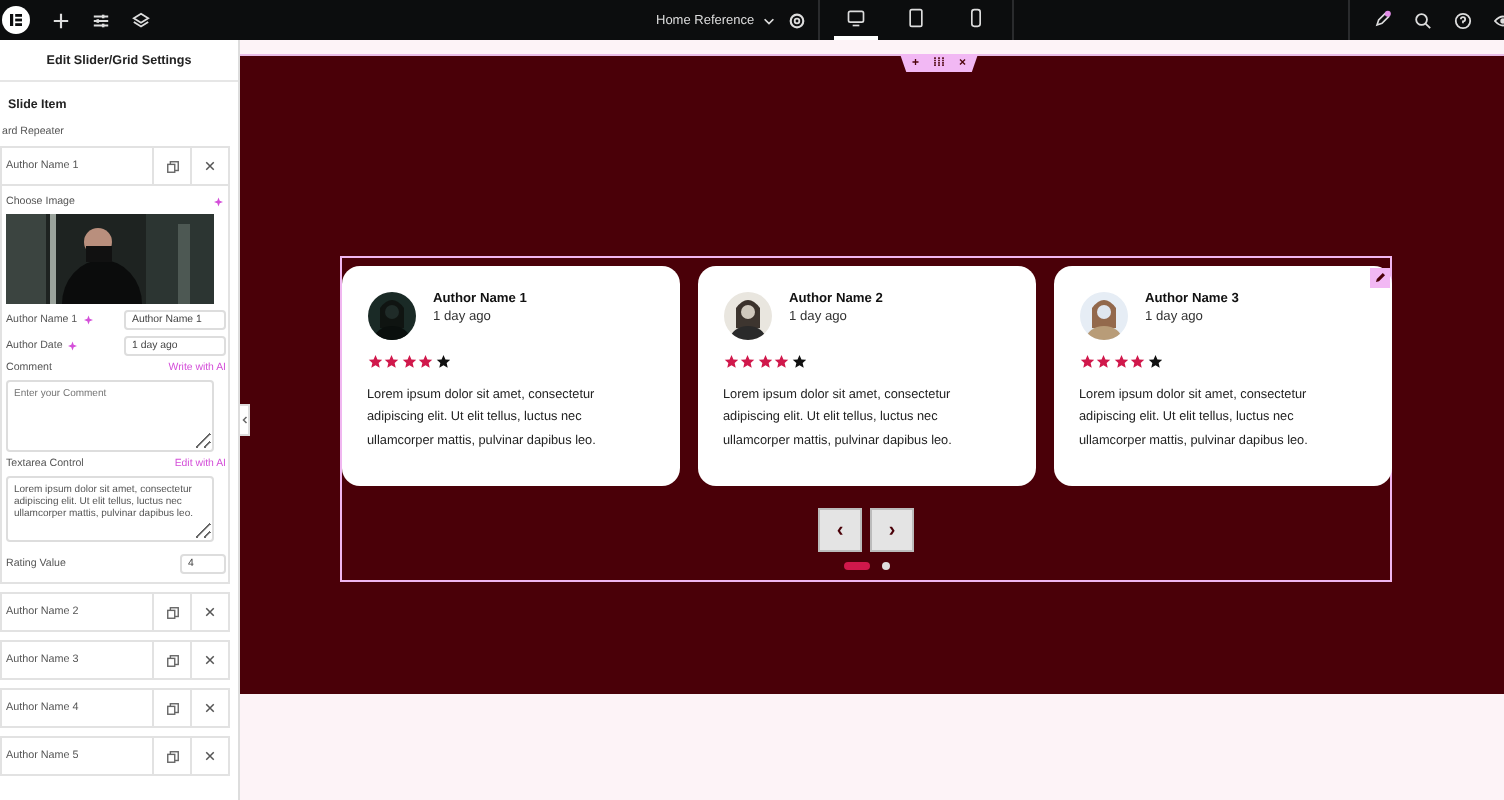 The image size is (1504, 800). What do you see at coordinates (840, 530) in the screenshot?
I see `previous-button: ‹` at bounding box center [840, 530].